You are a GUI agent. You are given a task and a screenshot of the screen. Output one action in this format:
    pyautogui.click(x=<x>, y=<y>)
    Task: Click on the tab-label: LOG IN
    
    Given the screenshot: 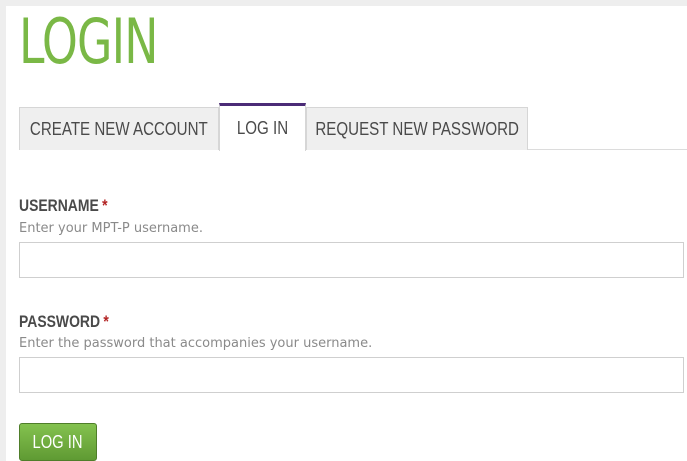 What is the action you would take?
    pyautogui.click(x=262, y=128)
    